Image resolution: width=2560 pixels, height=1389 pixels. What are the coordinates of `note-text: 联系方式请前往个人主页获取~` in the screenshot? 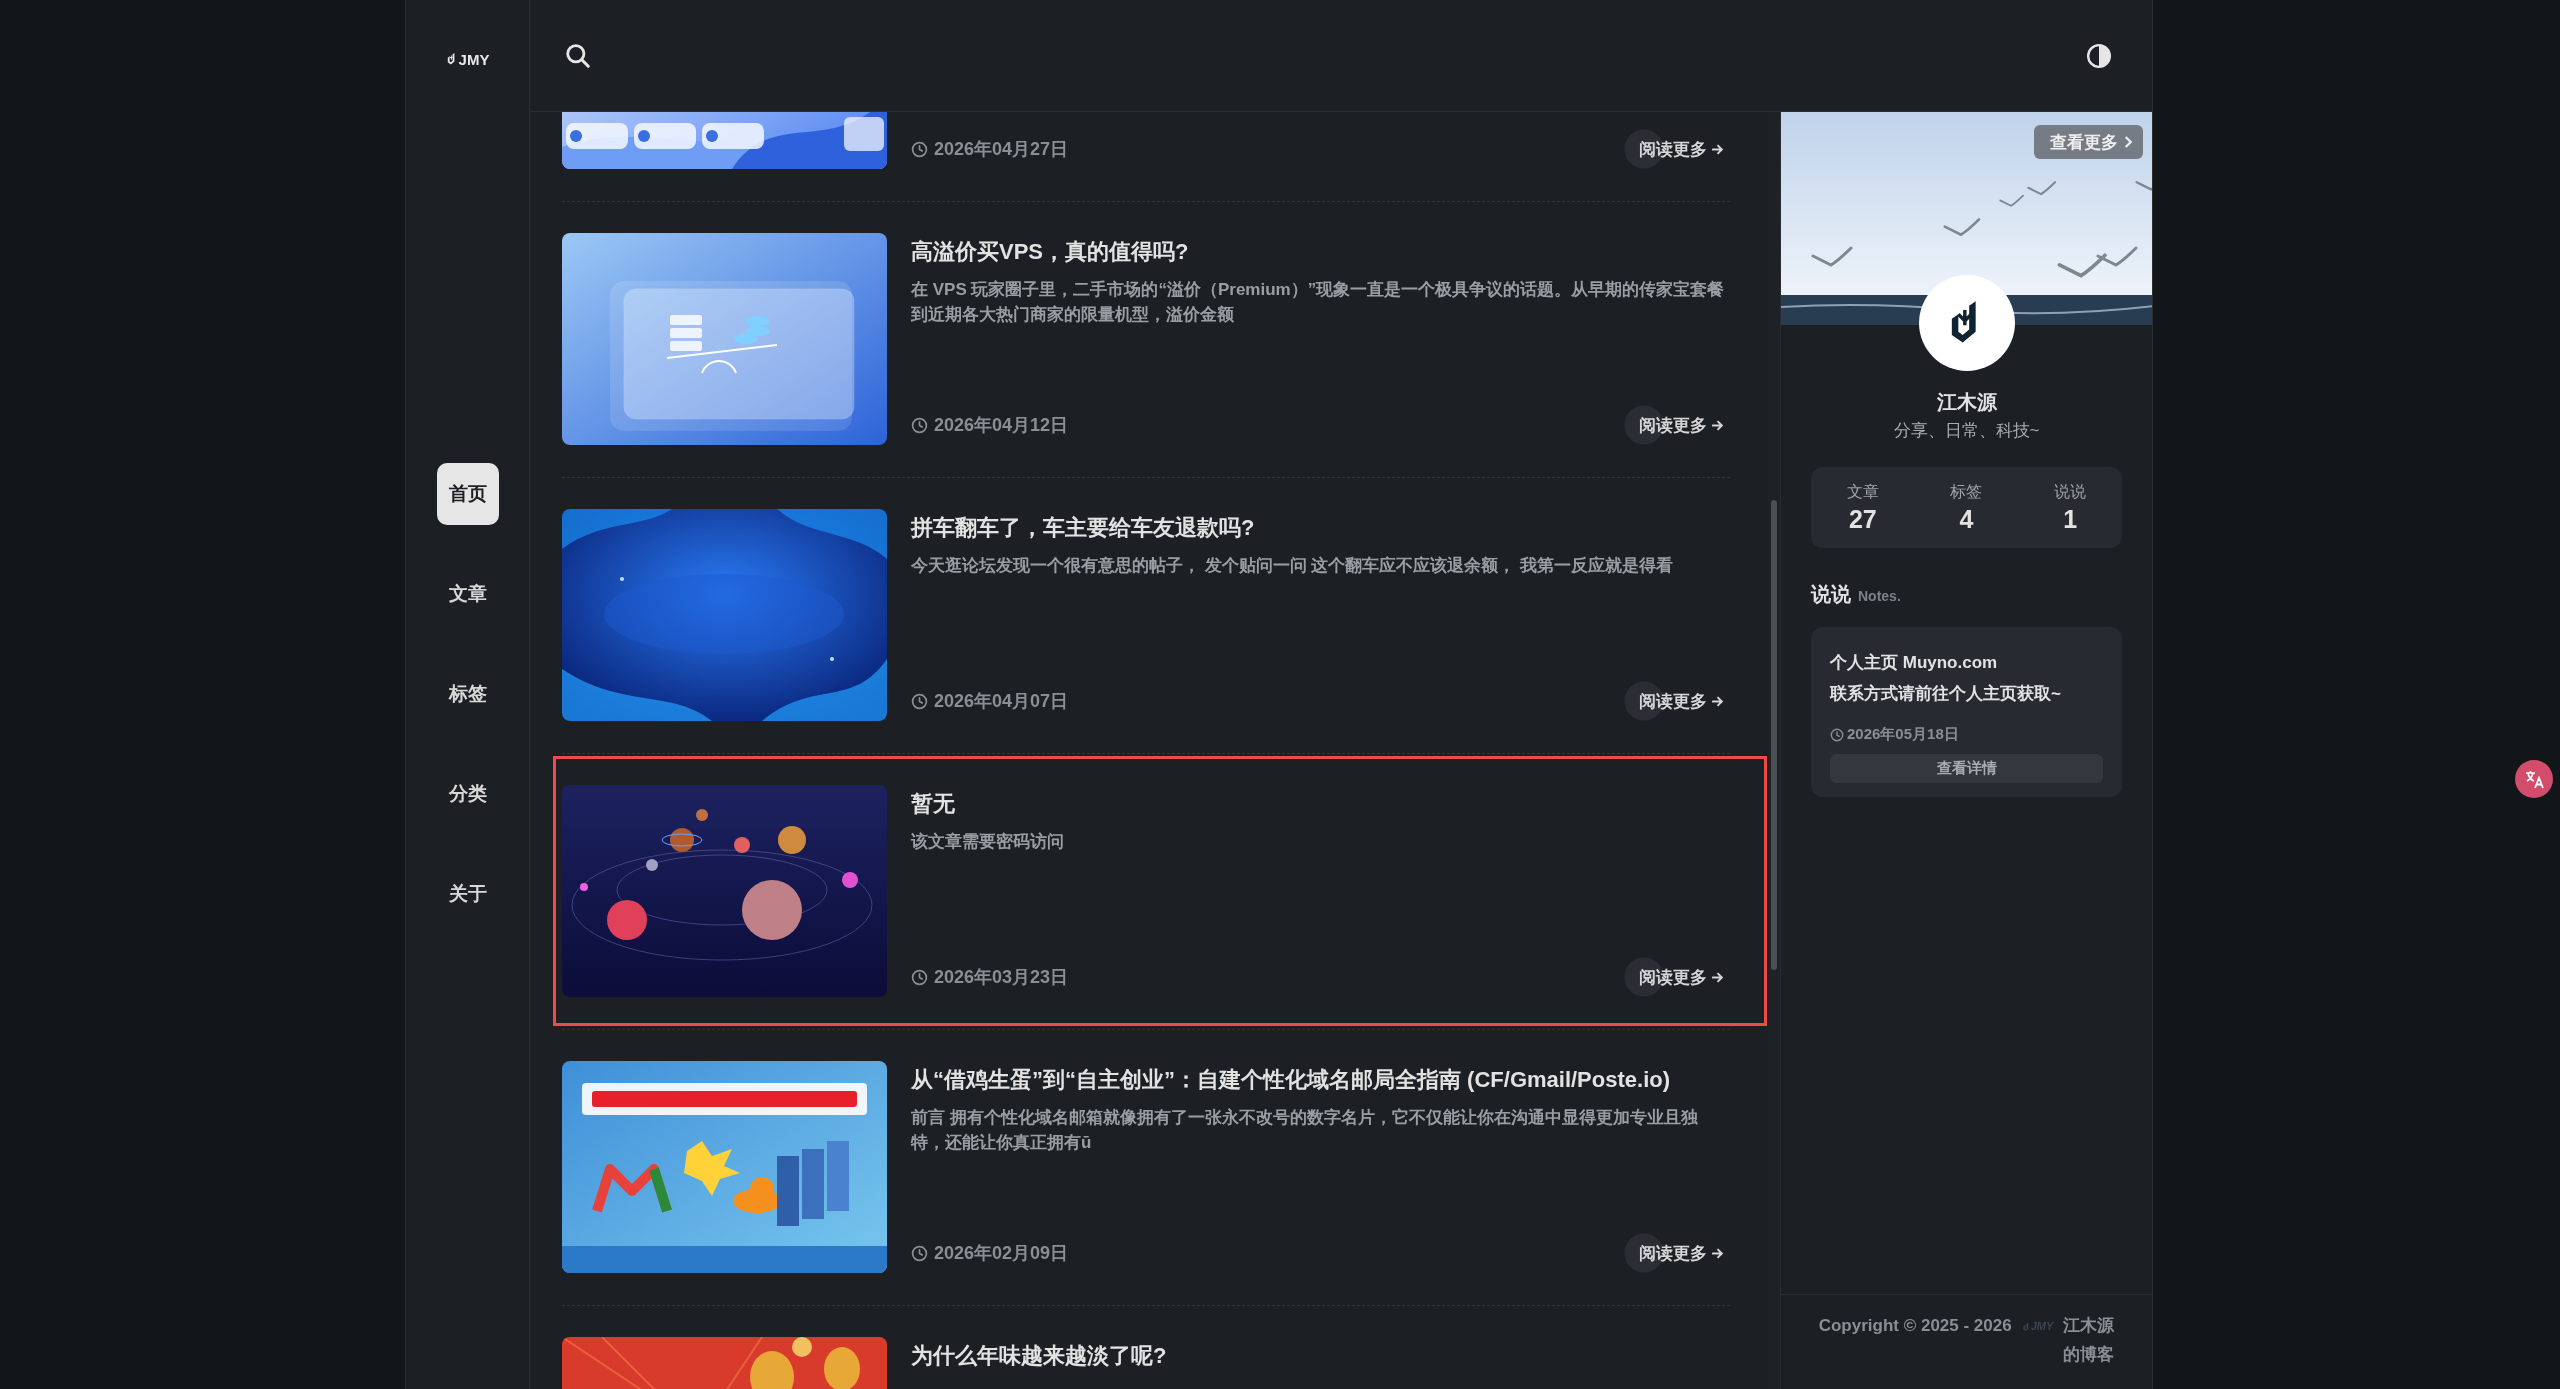 It's located at (1946, 694).